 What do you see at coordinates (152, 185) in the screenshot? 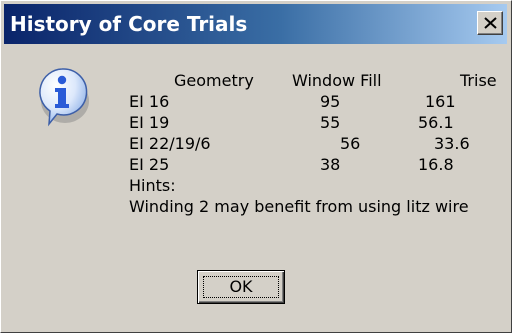
I see `hints-label: Hints:` at bounding box center [152, 185].